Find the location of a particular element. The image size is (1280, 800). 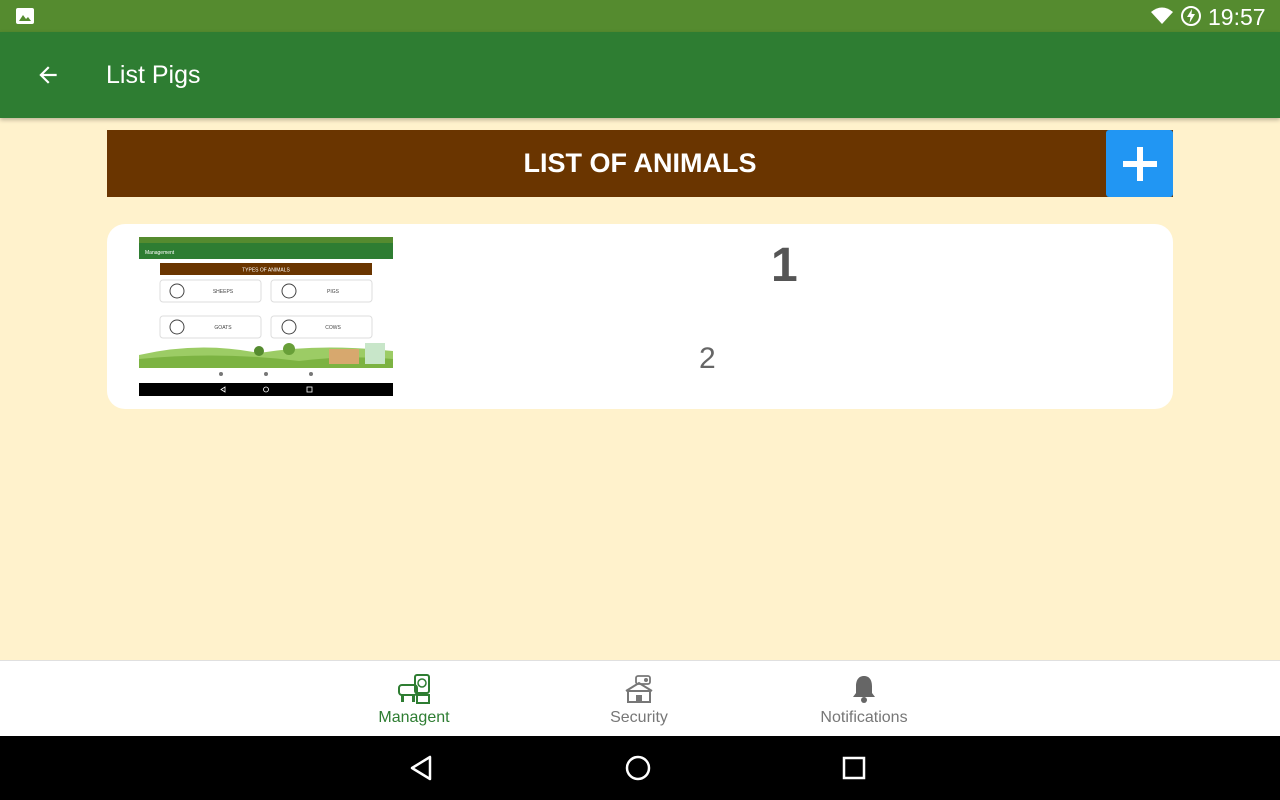

page-title: List Pigs is located at coordinates (153, 75).